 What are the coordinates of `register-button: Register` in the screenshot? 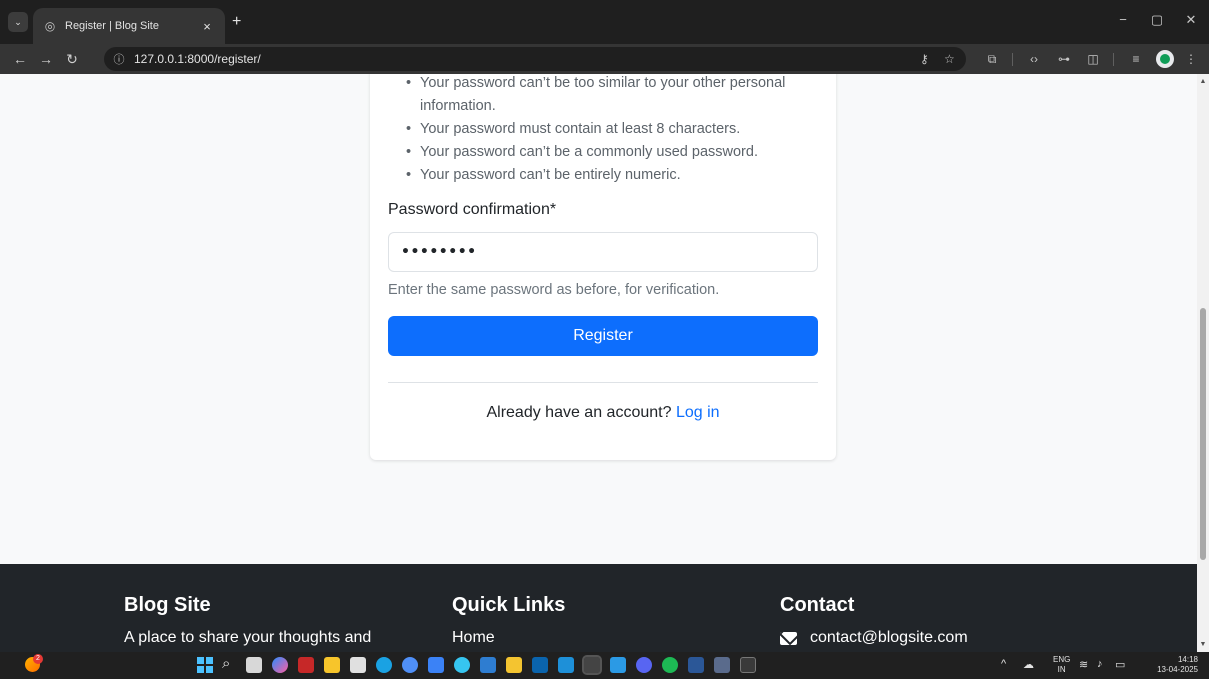 It's located at (603, 336).